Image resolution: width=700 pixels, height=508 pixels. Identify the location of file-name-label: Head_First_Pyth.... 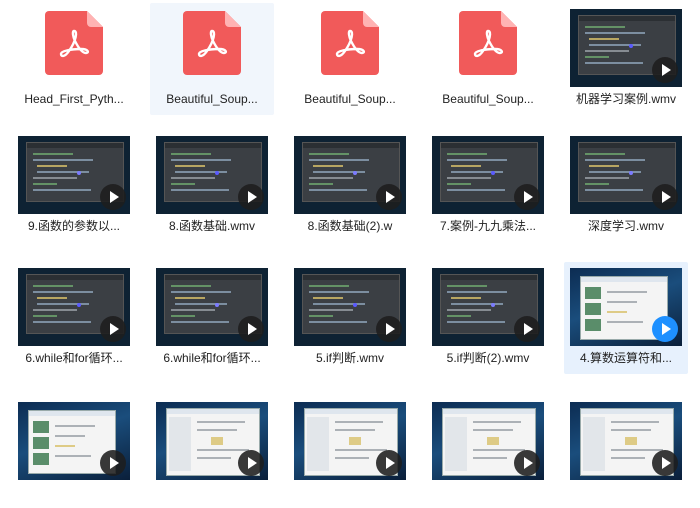
(74, 99).